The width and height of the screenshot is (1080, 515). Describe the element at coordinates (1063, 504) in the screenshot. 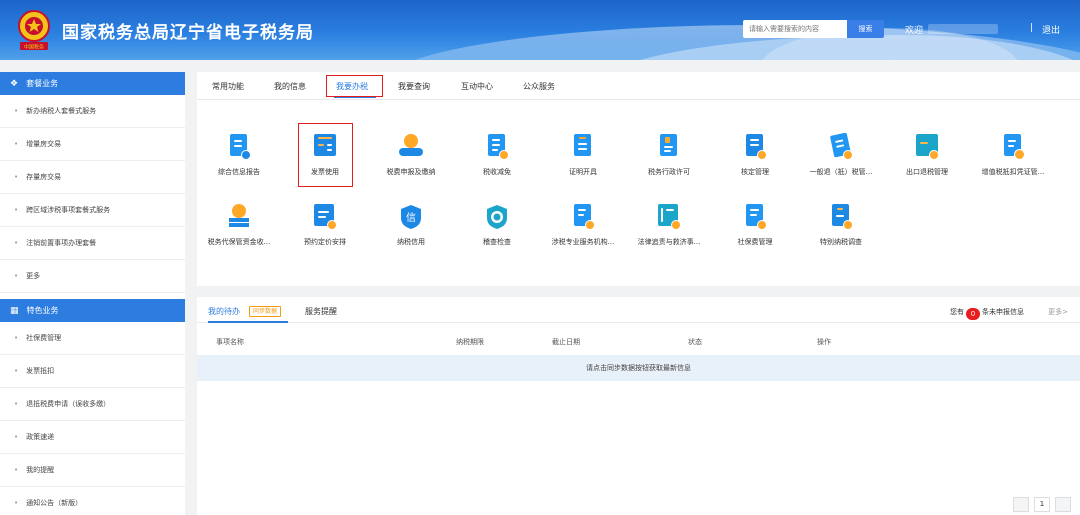

I see `pager-next-button` at that location.